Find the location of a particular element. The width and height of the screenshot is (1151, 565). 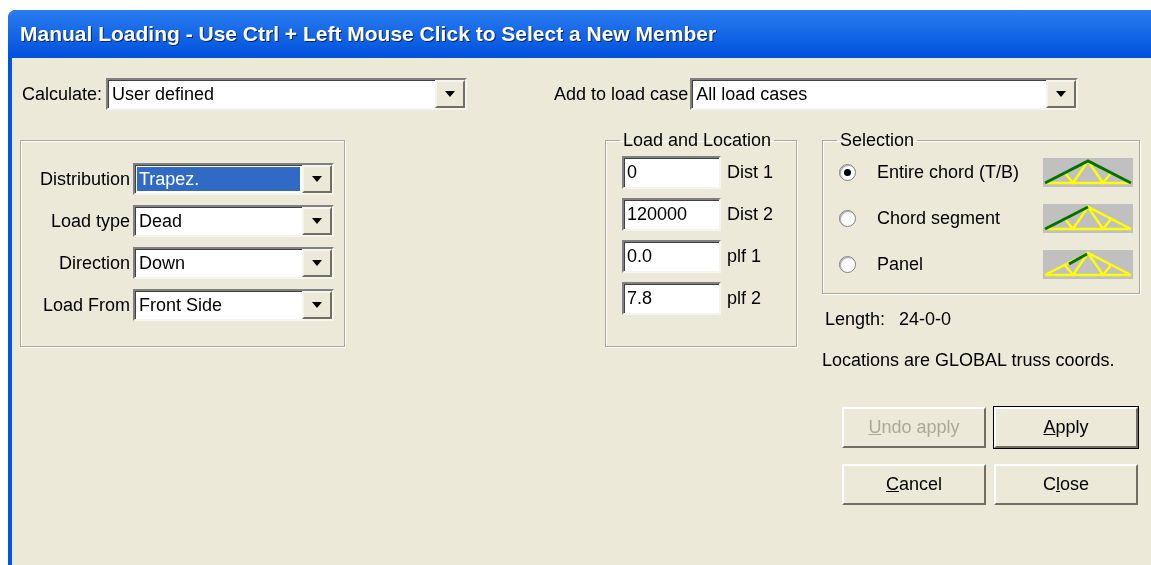

field-label: Direction is located at coordinates (94, 263).